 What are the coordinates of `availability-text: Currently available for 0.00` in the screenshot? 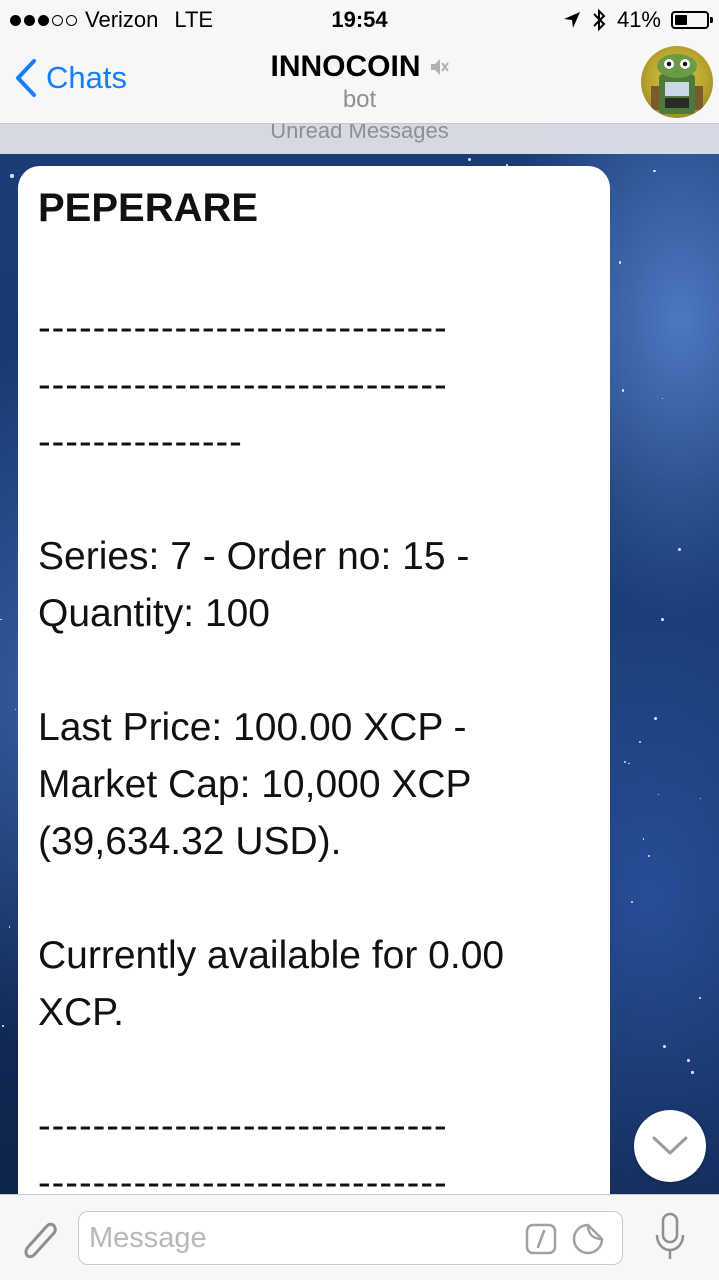 It's located at (271, 955).